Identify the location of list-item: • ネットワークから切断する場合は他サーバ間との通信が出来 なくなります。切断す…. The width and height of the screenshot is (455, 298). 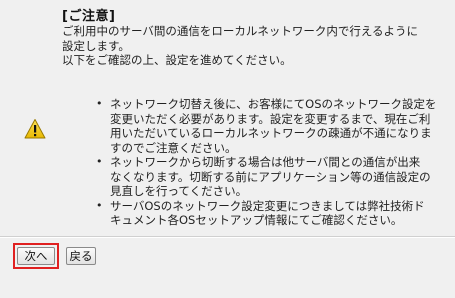
(267, 177).